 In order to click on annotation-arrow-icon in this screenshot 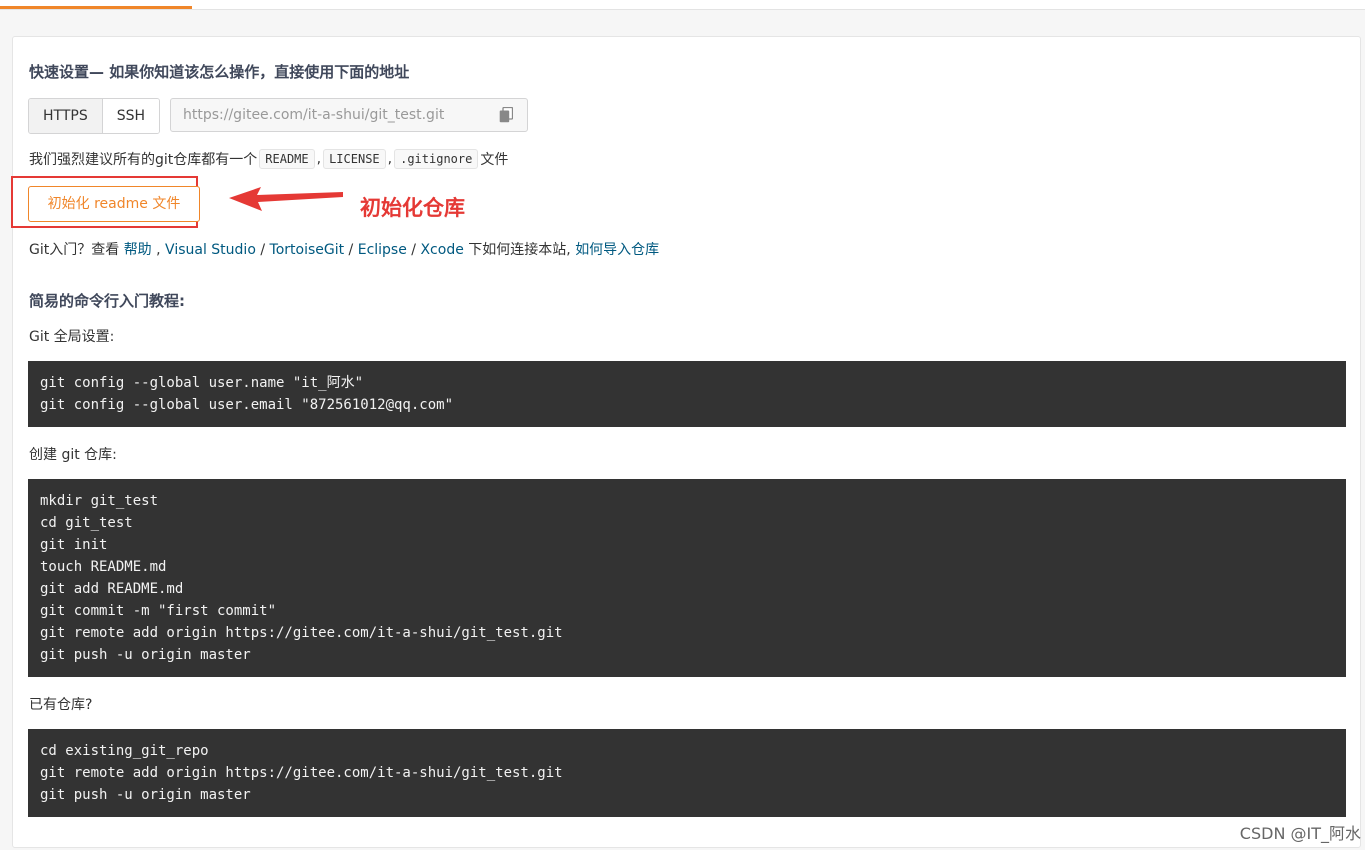, I will do `click(286, 199)`.